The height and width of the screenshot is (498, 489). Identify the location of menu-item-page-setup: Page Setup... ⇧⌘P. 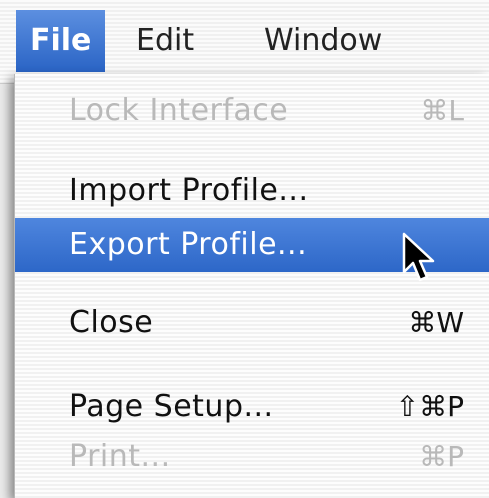
(252, 407).